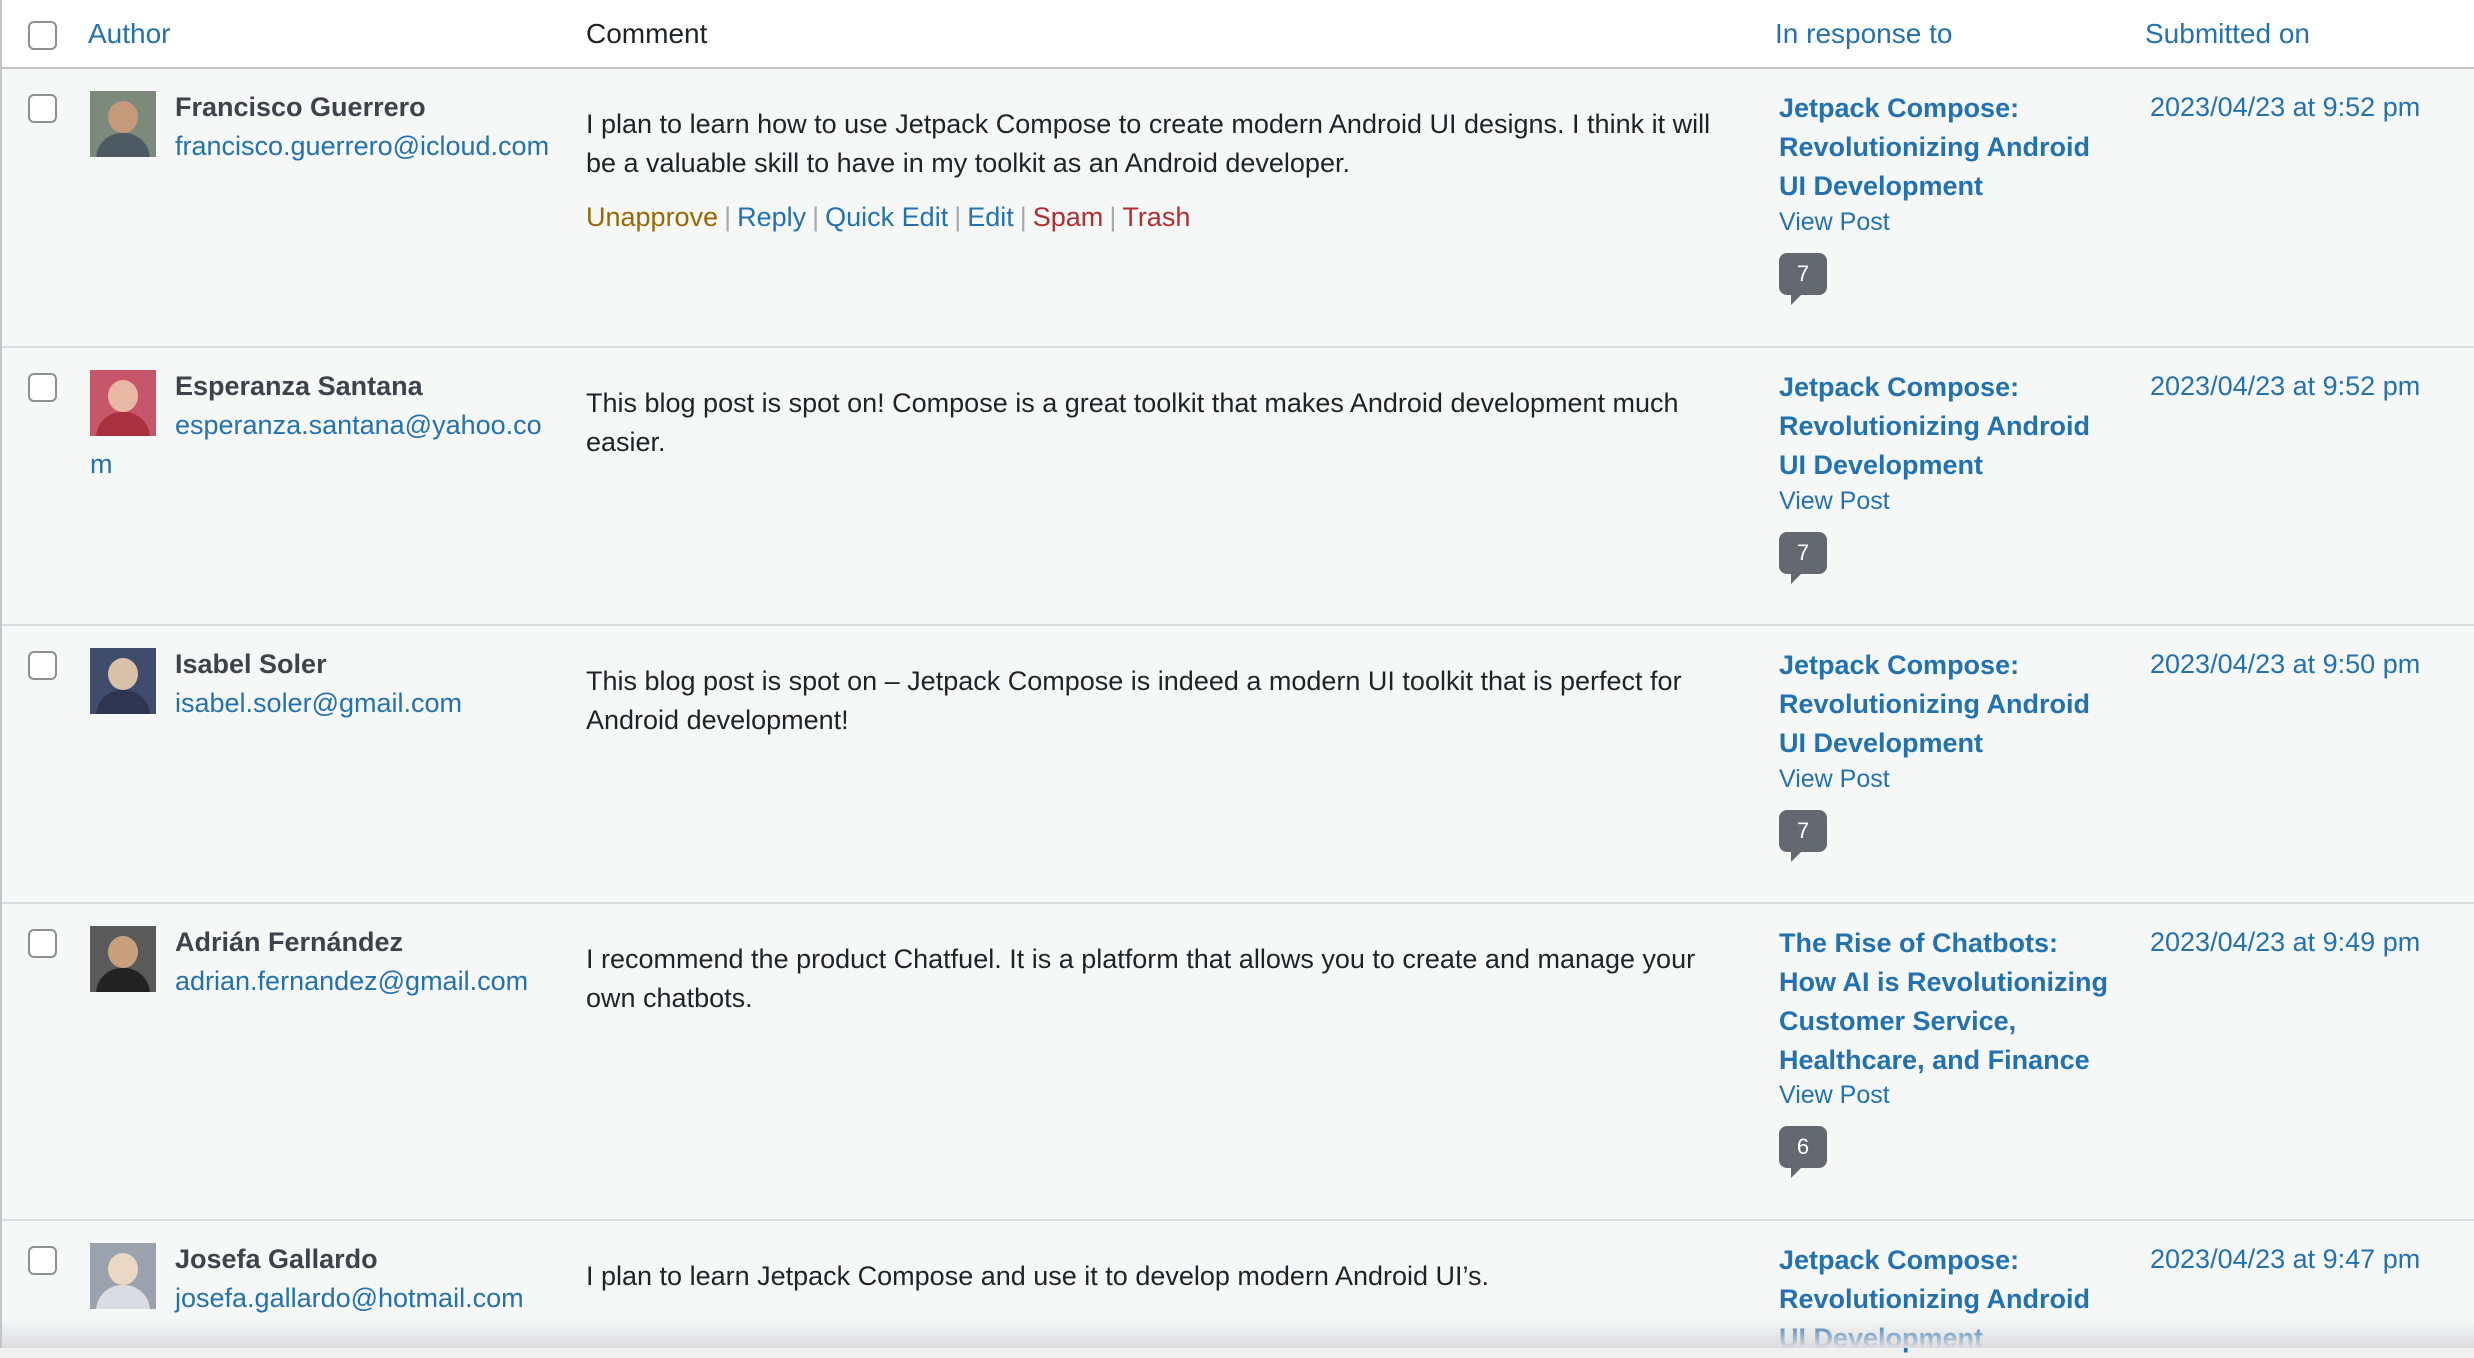 The width and height of the screenshot is (2474, 1358). What do you see at coordinates (1068, 217) in the screenshot?
I see `spam-link: Spam` at bounding box center [1068, 217].